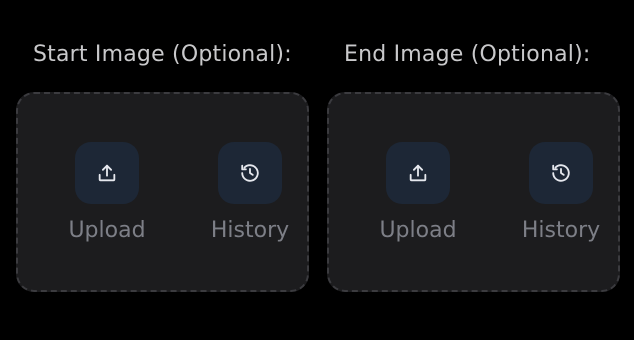 The image size is (634, 340). I want to click on end-image-label: End Image (Optional):, so click(467, 54).